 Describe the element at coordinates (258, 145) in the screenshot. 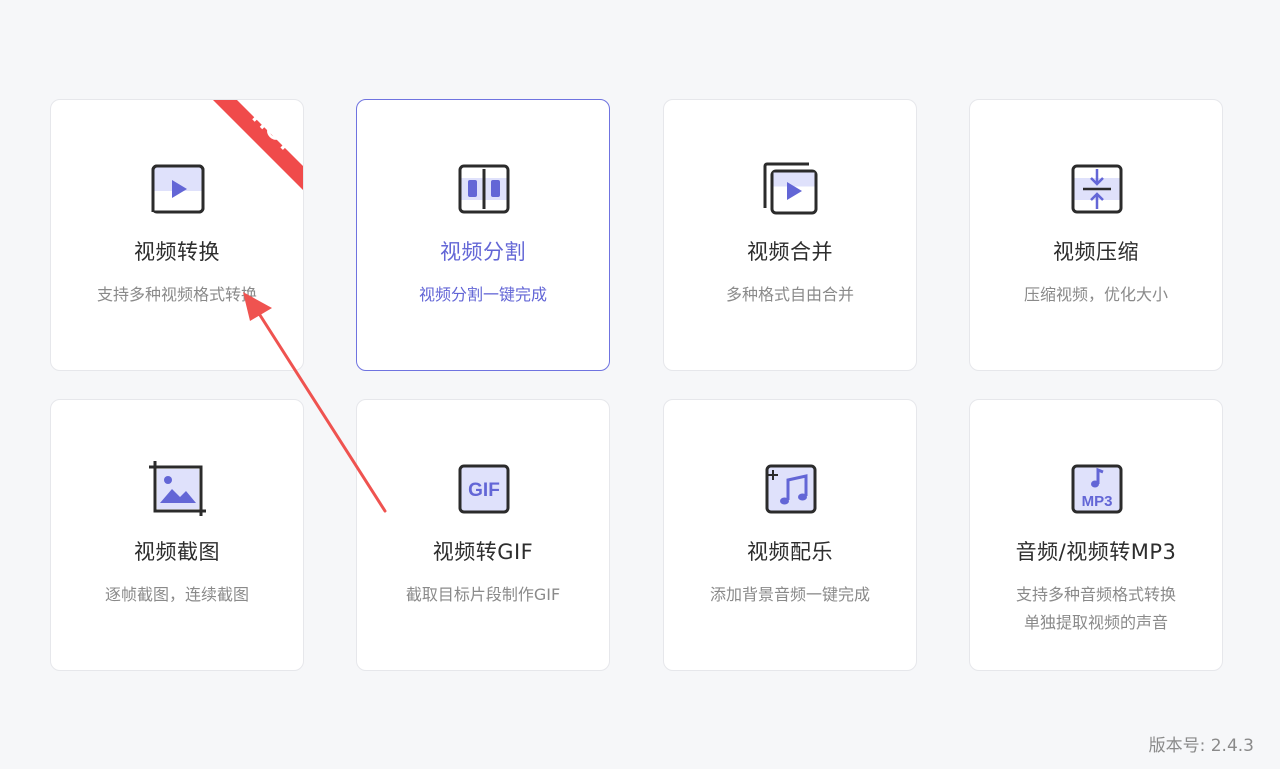

I see `hot-badge: HOT` at that location.